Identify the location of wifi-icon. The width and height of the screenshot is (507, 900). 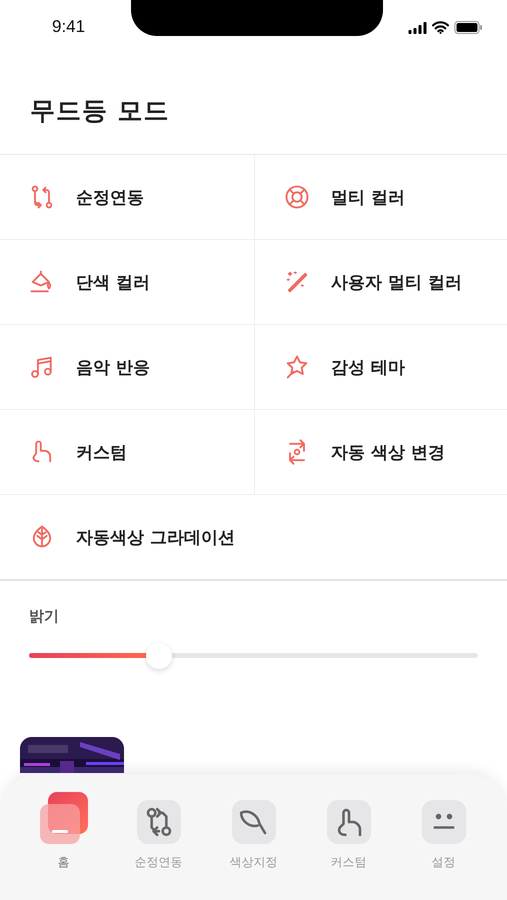
(440, 27).